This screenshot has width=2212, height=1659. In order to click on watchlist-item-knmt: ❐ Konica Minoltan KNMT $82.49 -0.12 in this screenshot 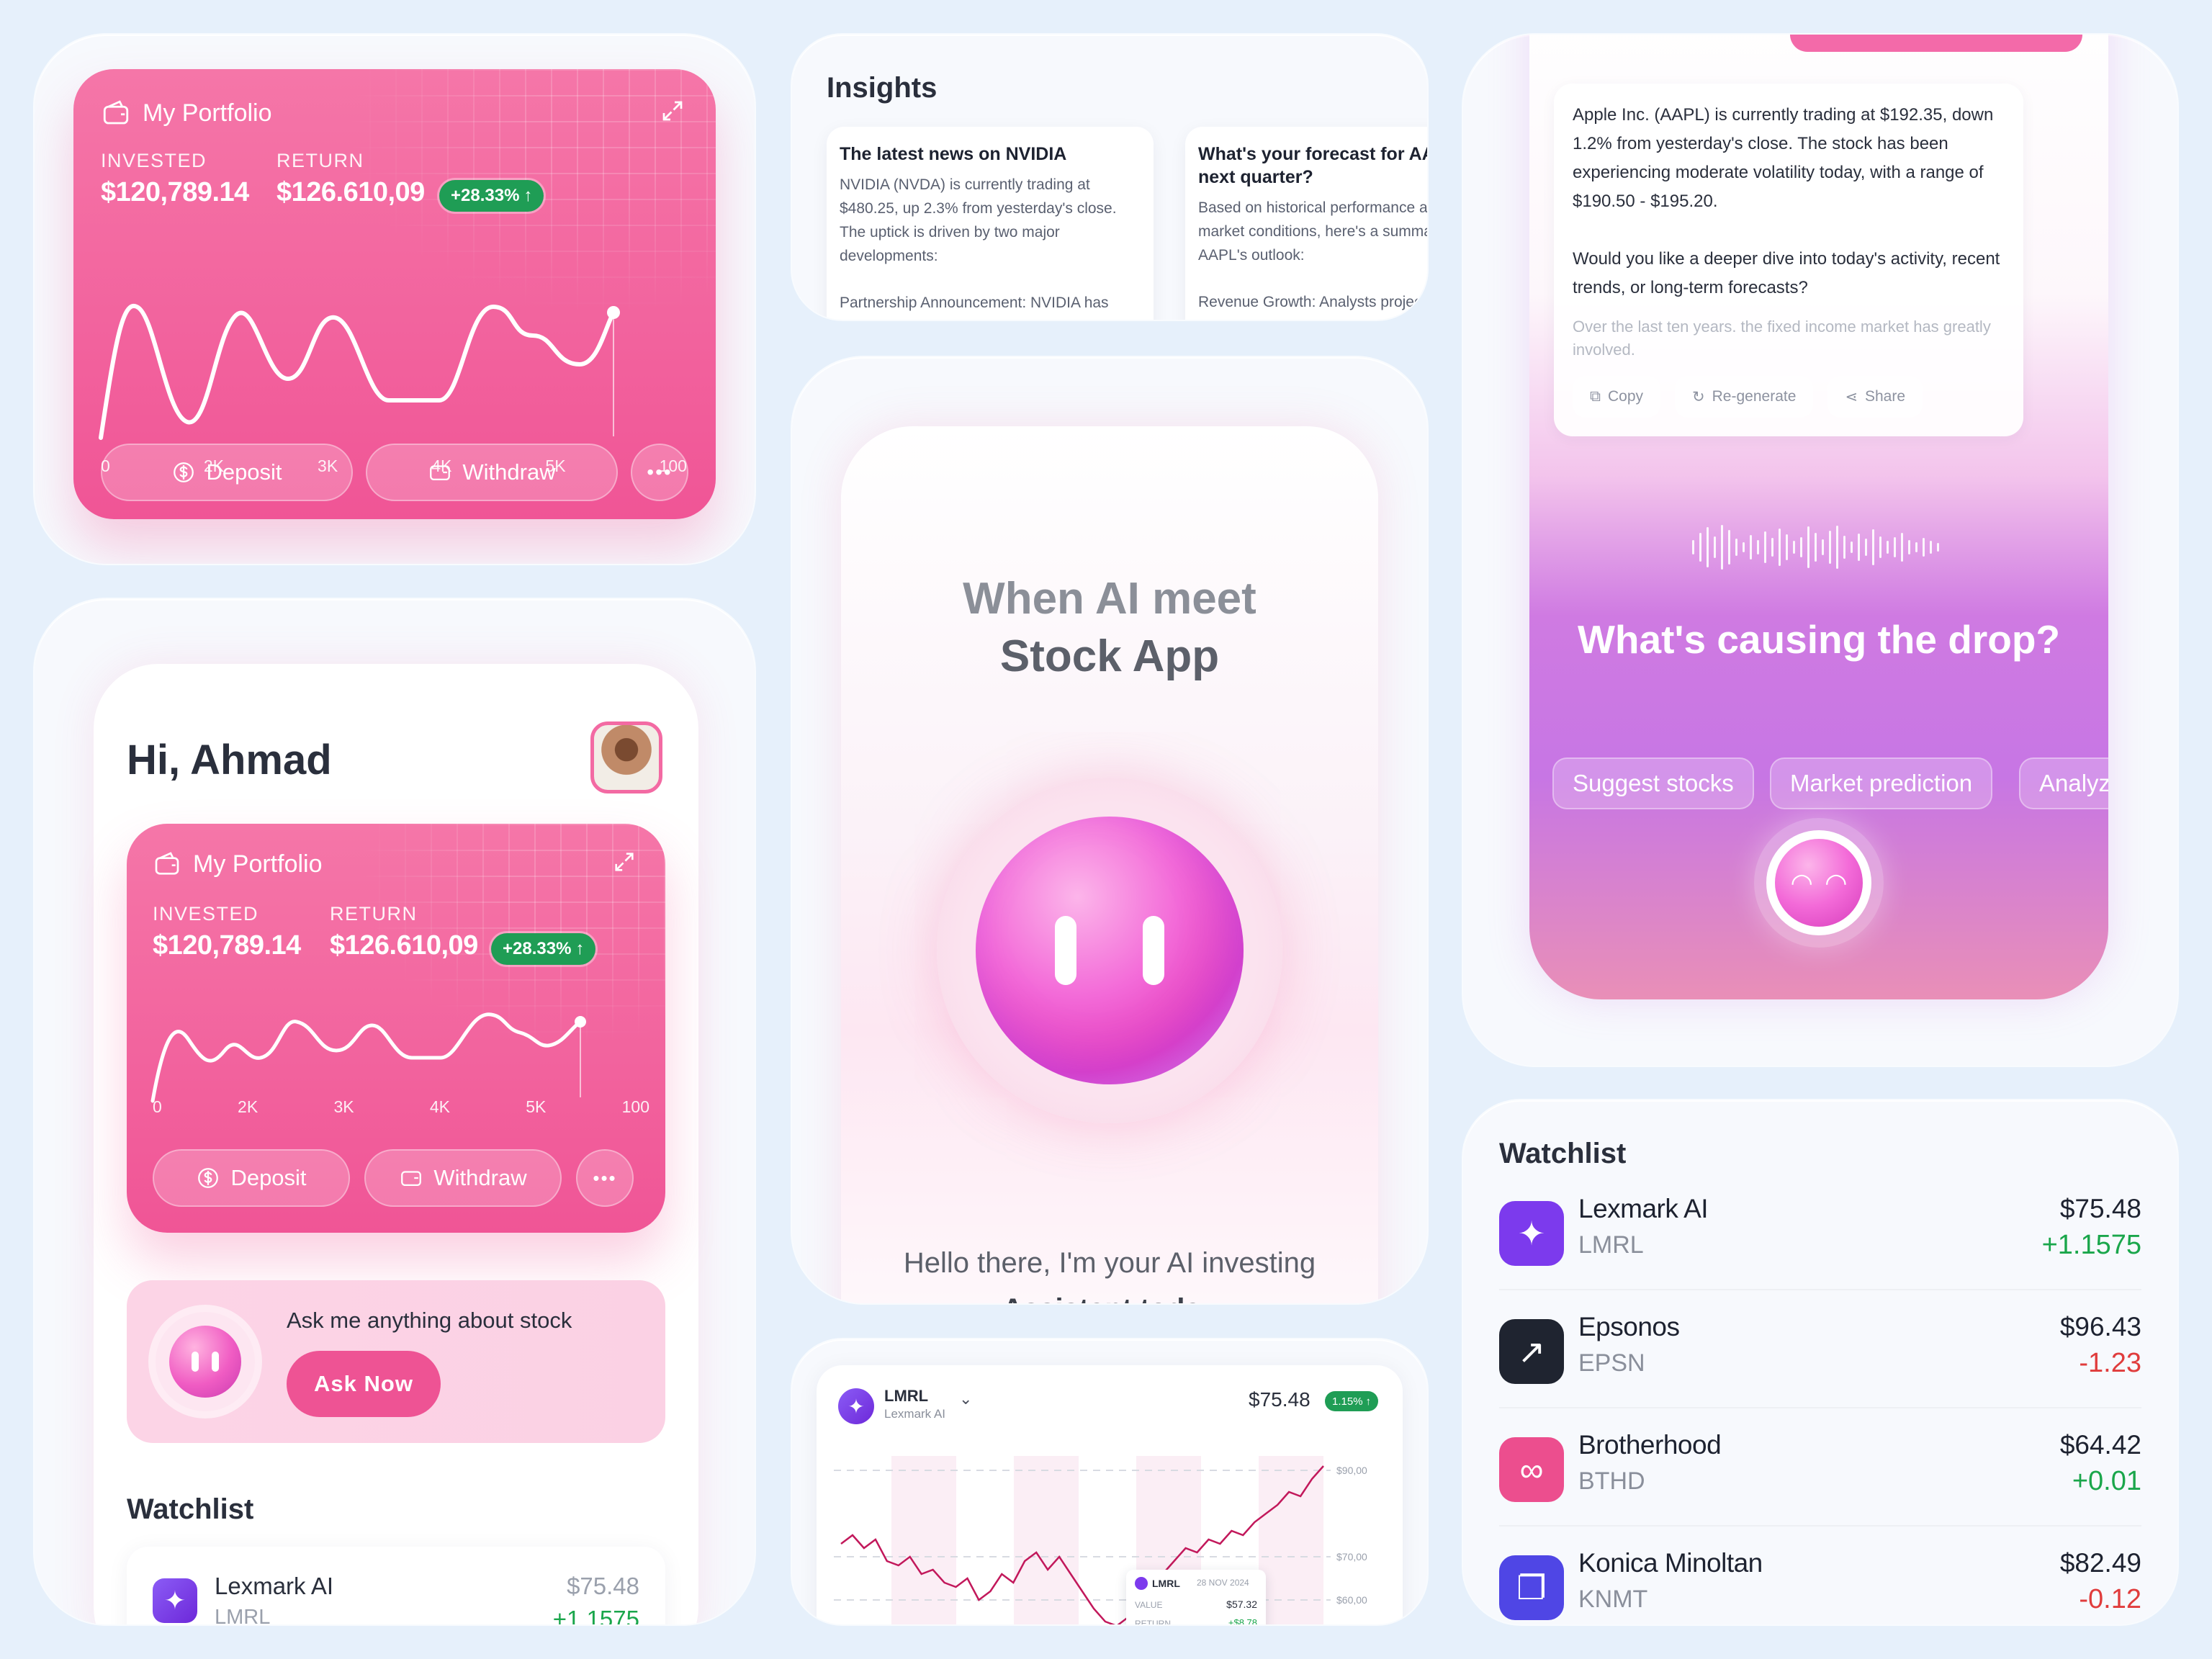, I will do `click(1820, 1586)`.